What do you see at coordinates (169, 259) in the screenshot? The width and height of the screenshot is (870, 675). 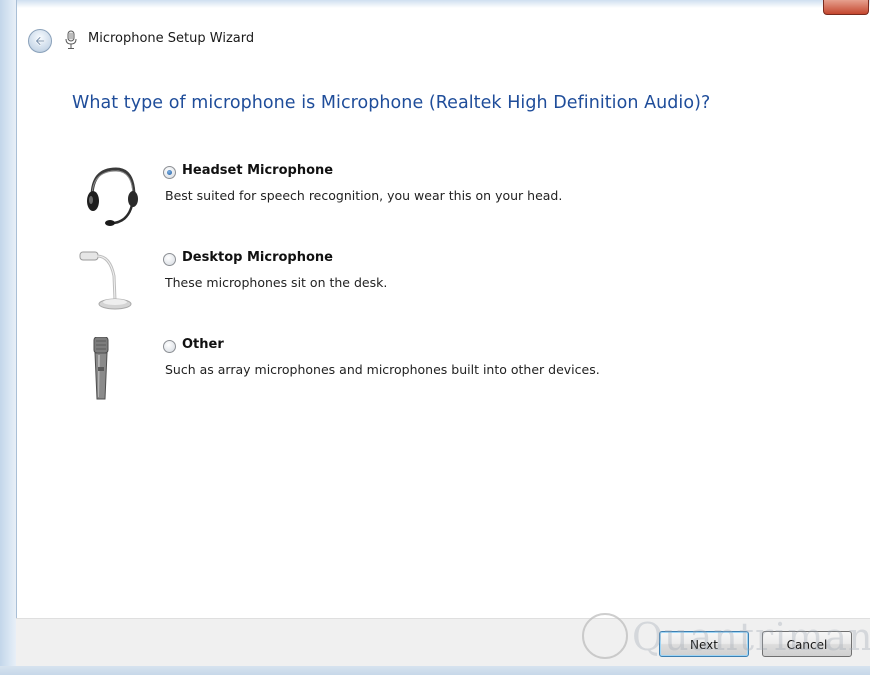 I see `desktop-radio` at bounding box center [169, 259].